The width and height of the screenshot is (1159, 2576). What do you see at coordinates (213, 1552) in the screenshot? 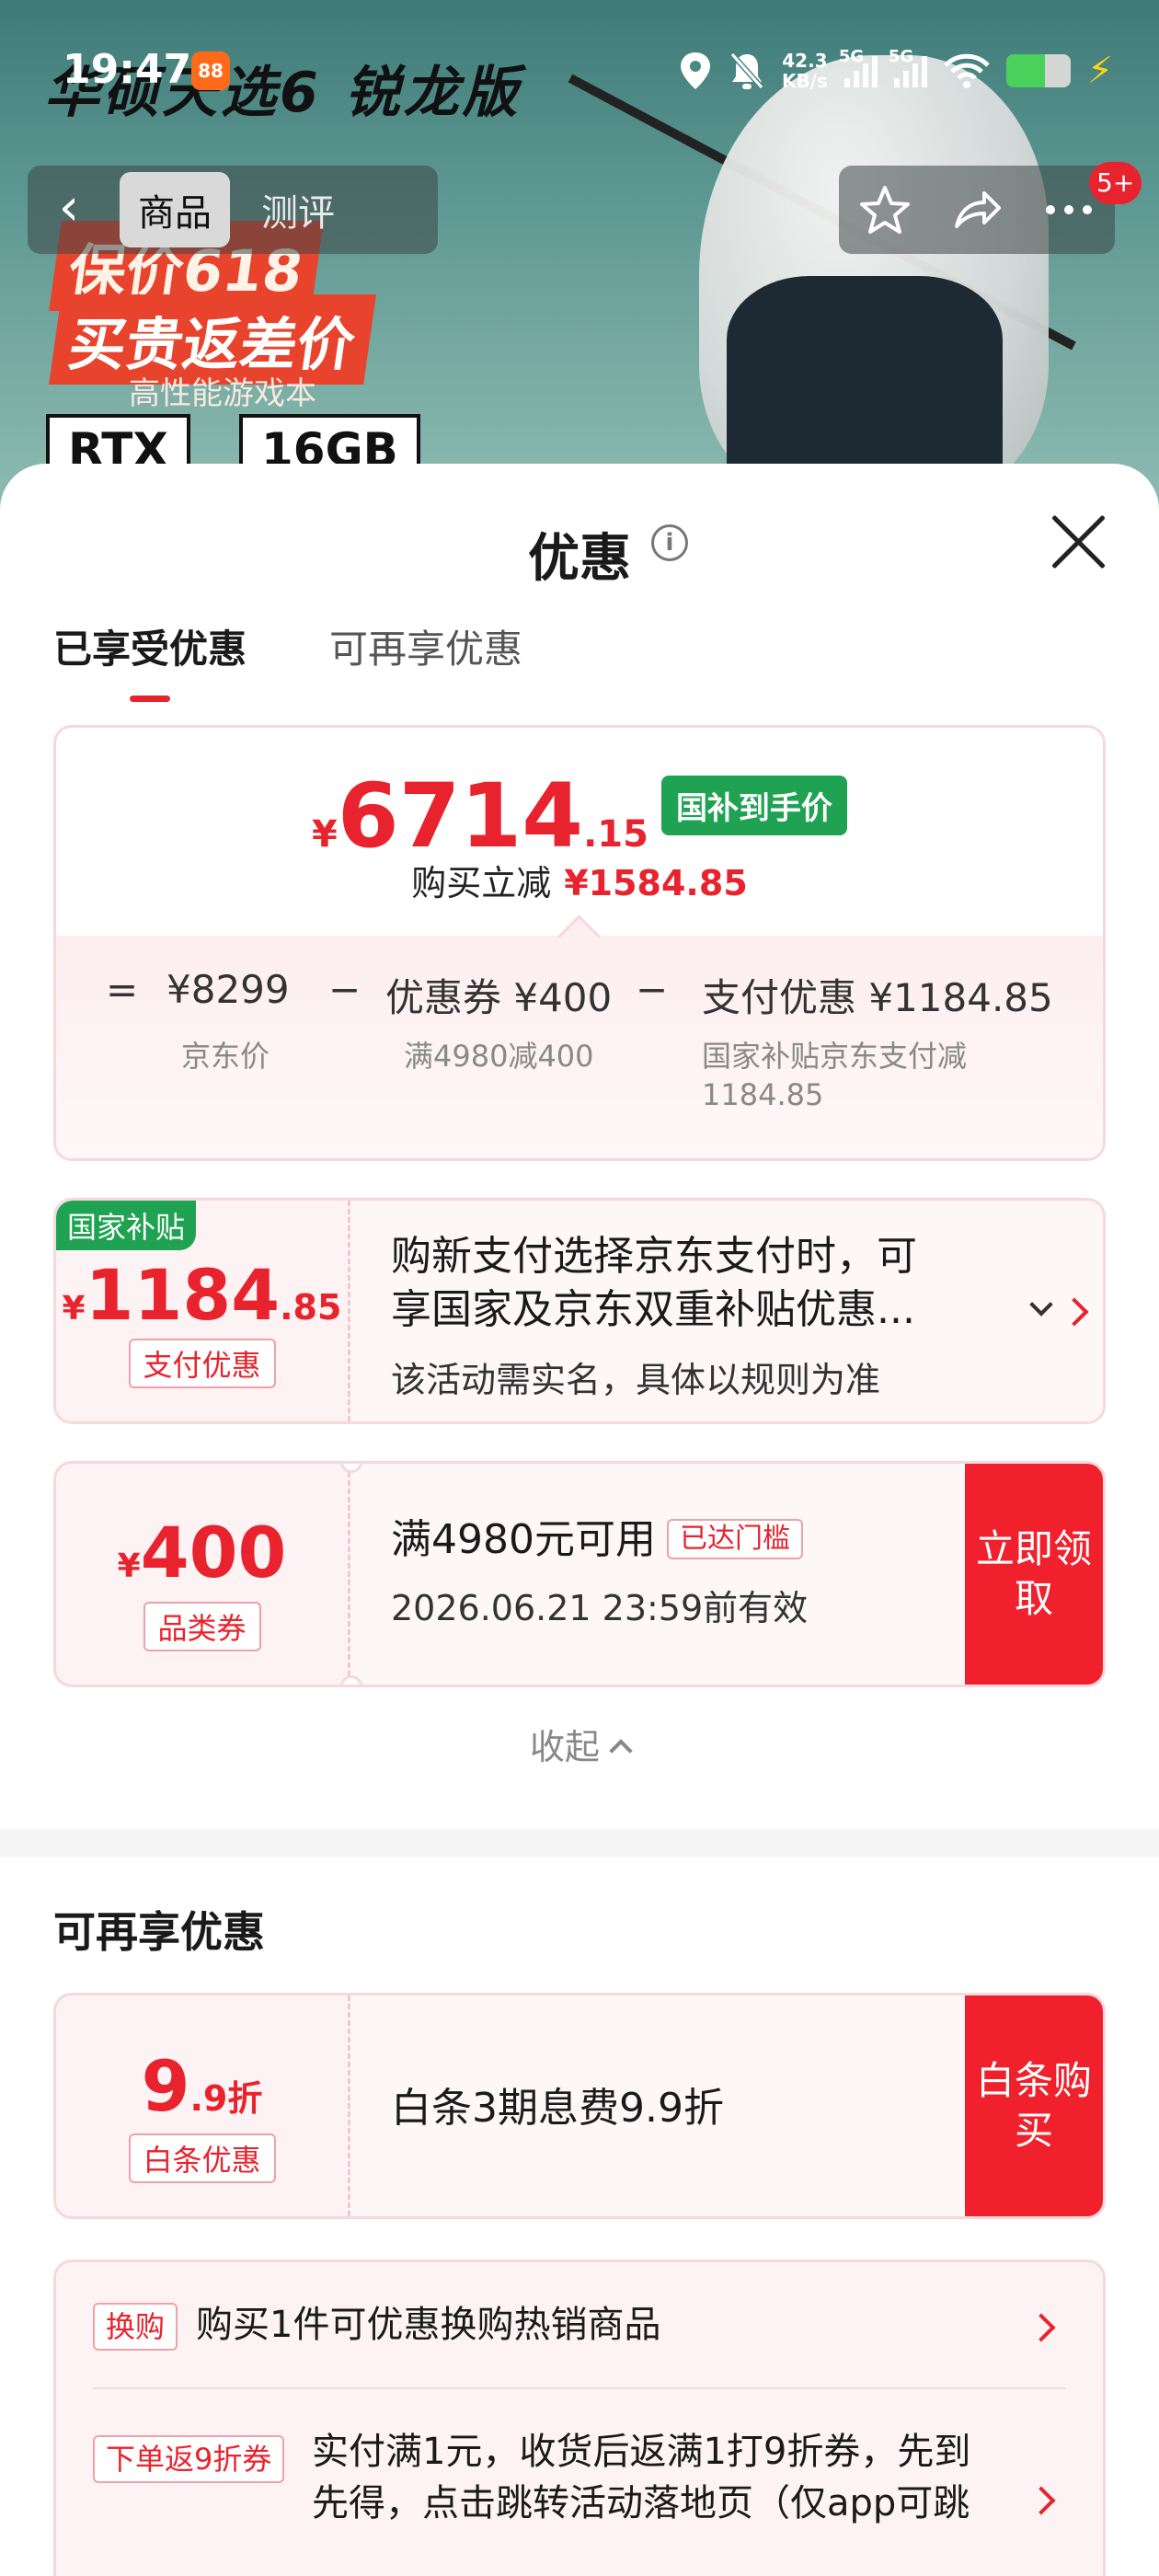
I see `coupon-integer: 400` at bounding box center [213, 1552].